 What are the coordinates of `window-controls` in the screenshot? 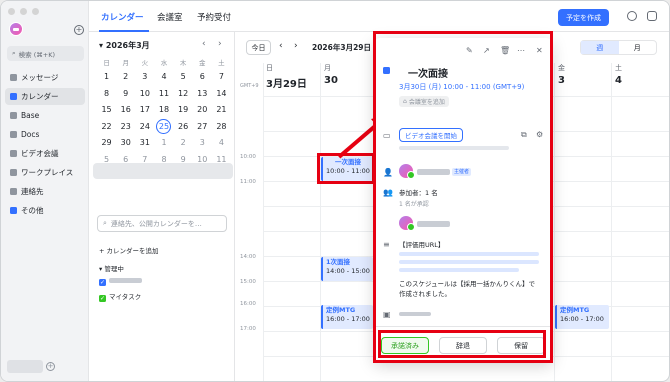 It's located at (23, 11).